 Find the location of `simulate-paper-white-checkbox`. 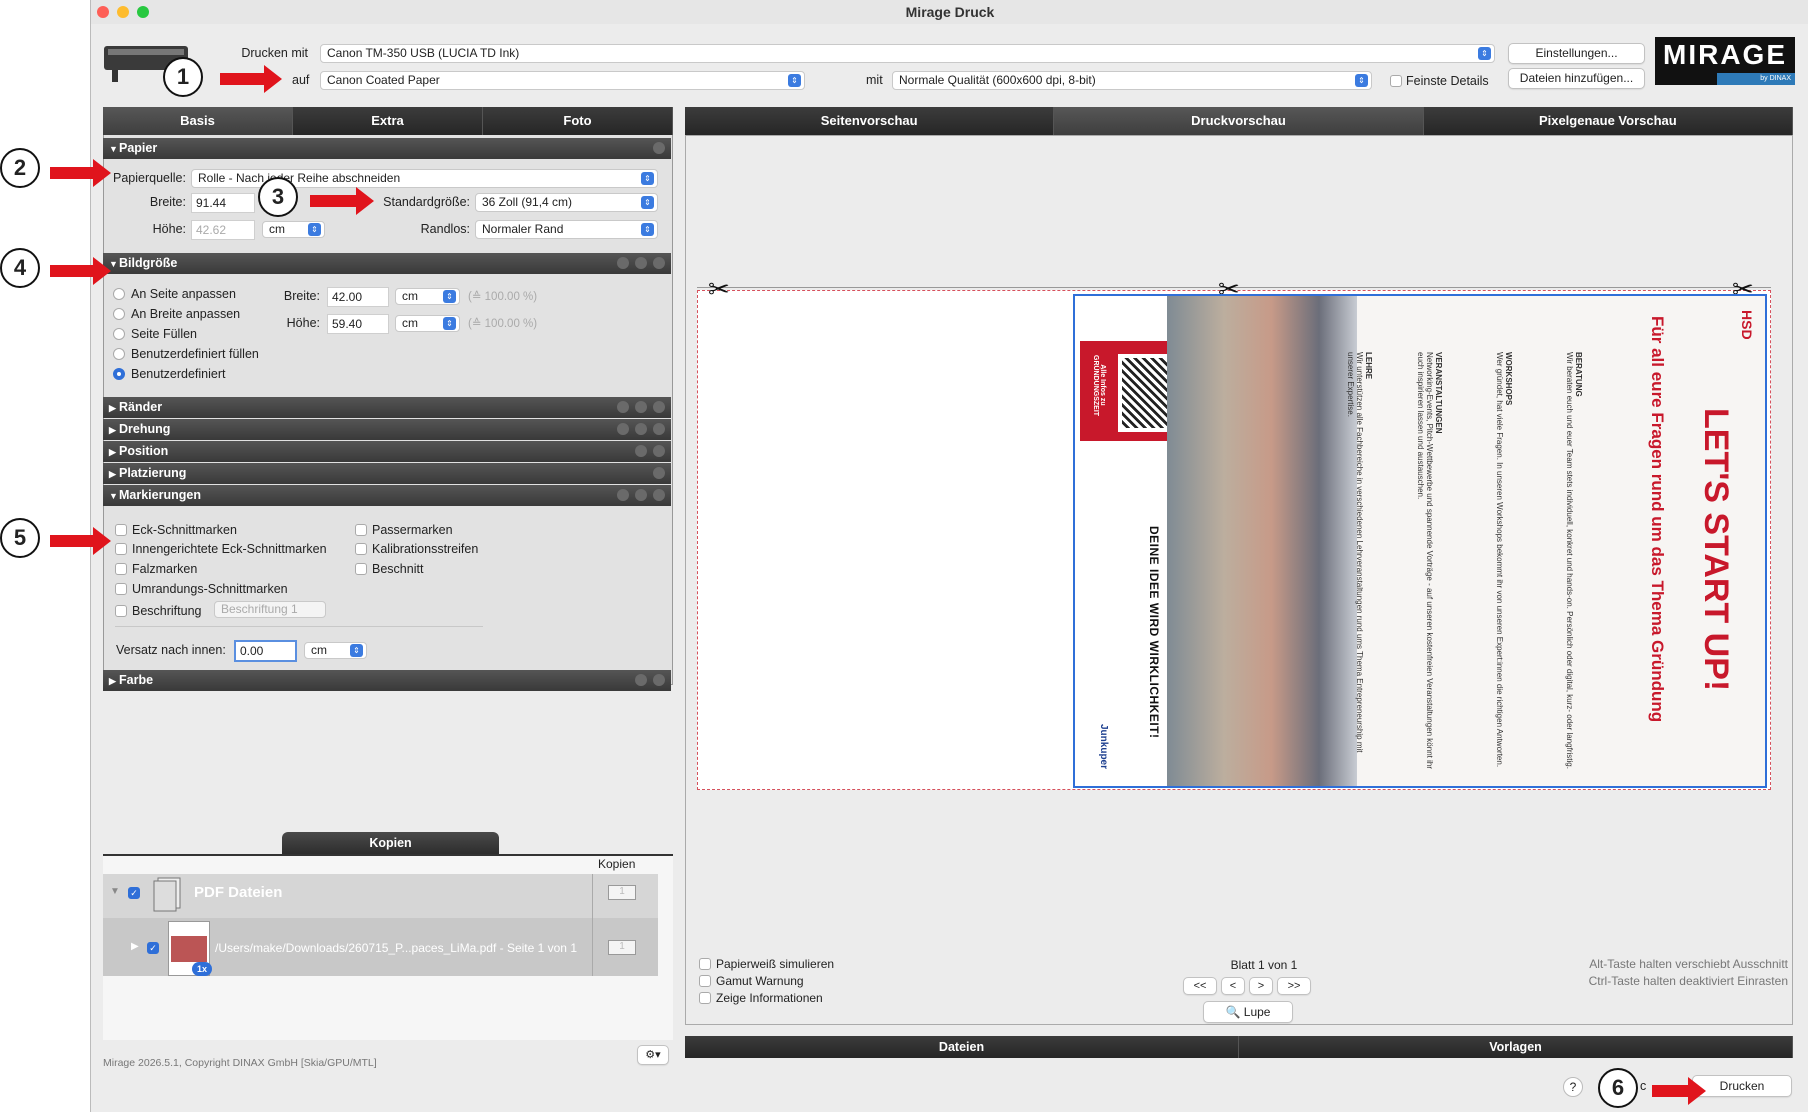

simulate-paper-white-checkbox is located at coordinates (705, 964).